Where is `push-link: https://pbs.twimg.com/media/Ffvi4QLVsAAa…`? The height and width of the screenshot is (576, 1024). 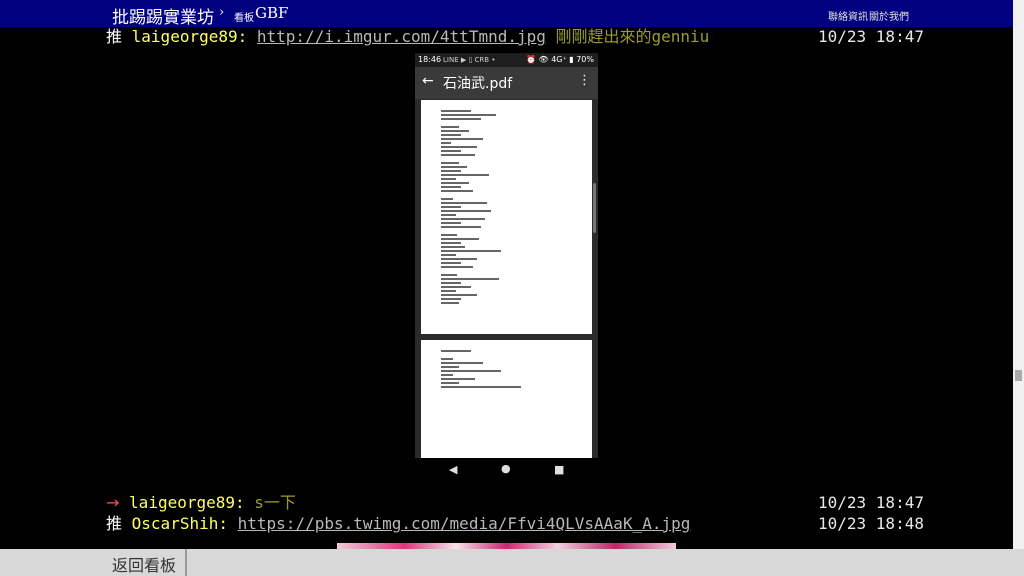 push-link: https://pbs.twimg.com/media/Ffvi4QLVsAAa… is located at coordinates (464, 523).